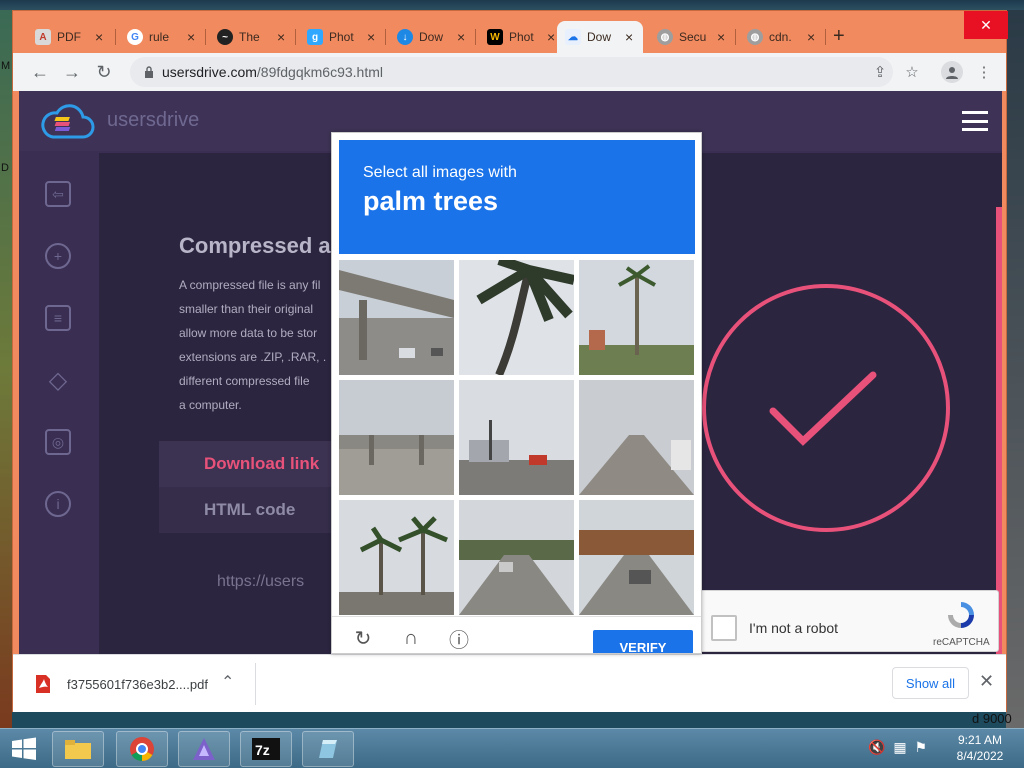 Image resolution: width=1024 pixels, height=768 pixels. What do you see at coordinates (249, 510) in the screenshot?
I see `html-code-button: HTML code` at bounding box center [249, 510].